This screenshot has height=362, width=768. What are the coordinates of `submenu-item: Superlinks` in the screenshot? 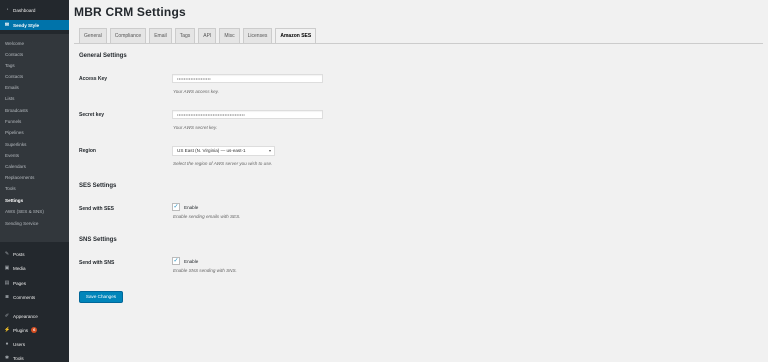 It's located at (34, 144).